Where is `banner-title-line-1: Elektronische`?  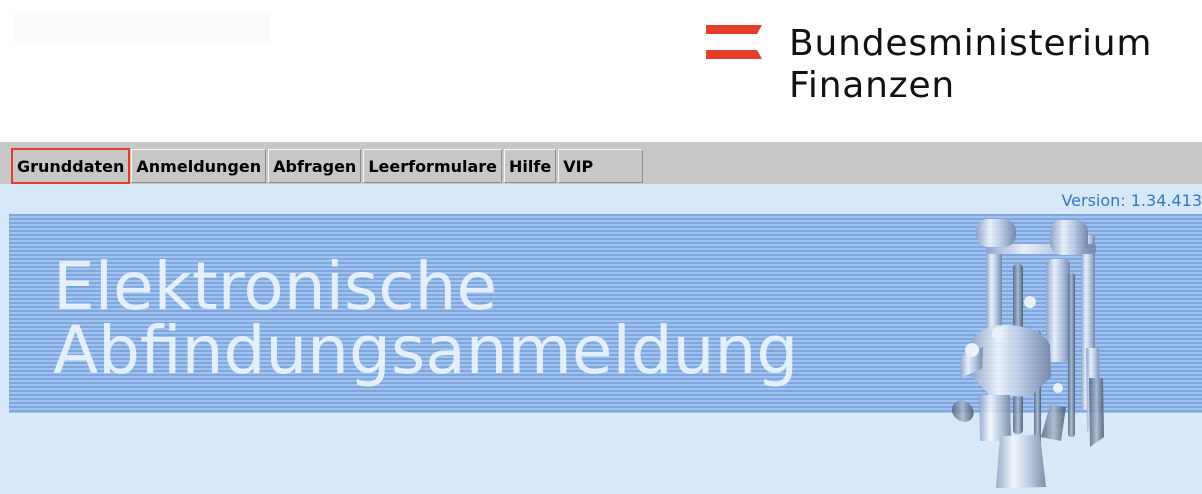
banner-title-line-1: Elektronische is located at coordinates (275, 286).